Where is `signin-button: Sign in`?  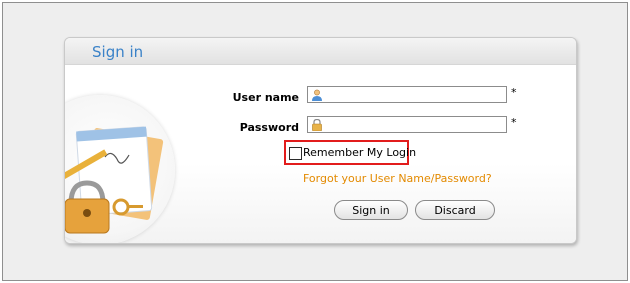 signin-button: Sign in is located at coordinates (371, 210).